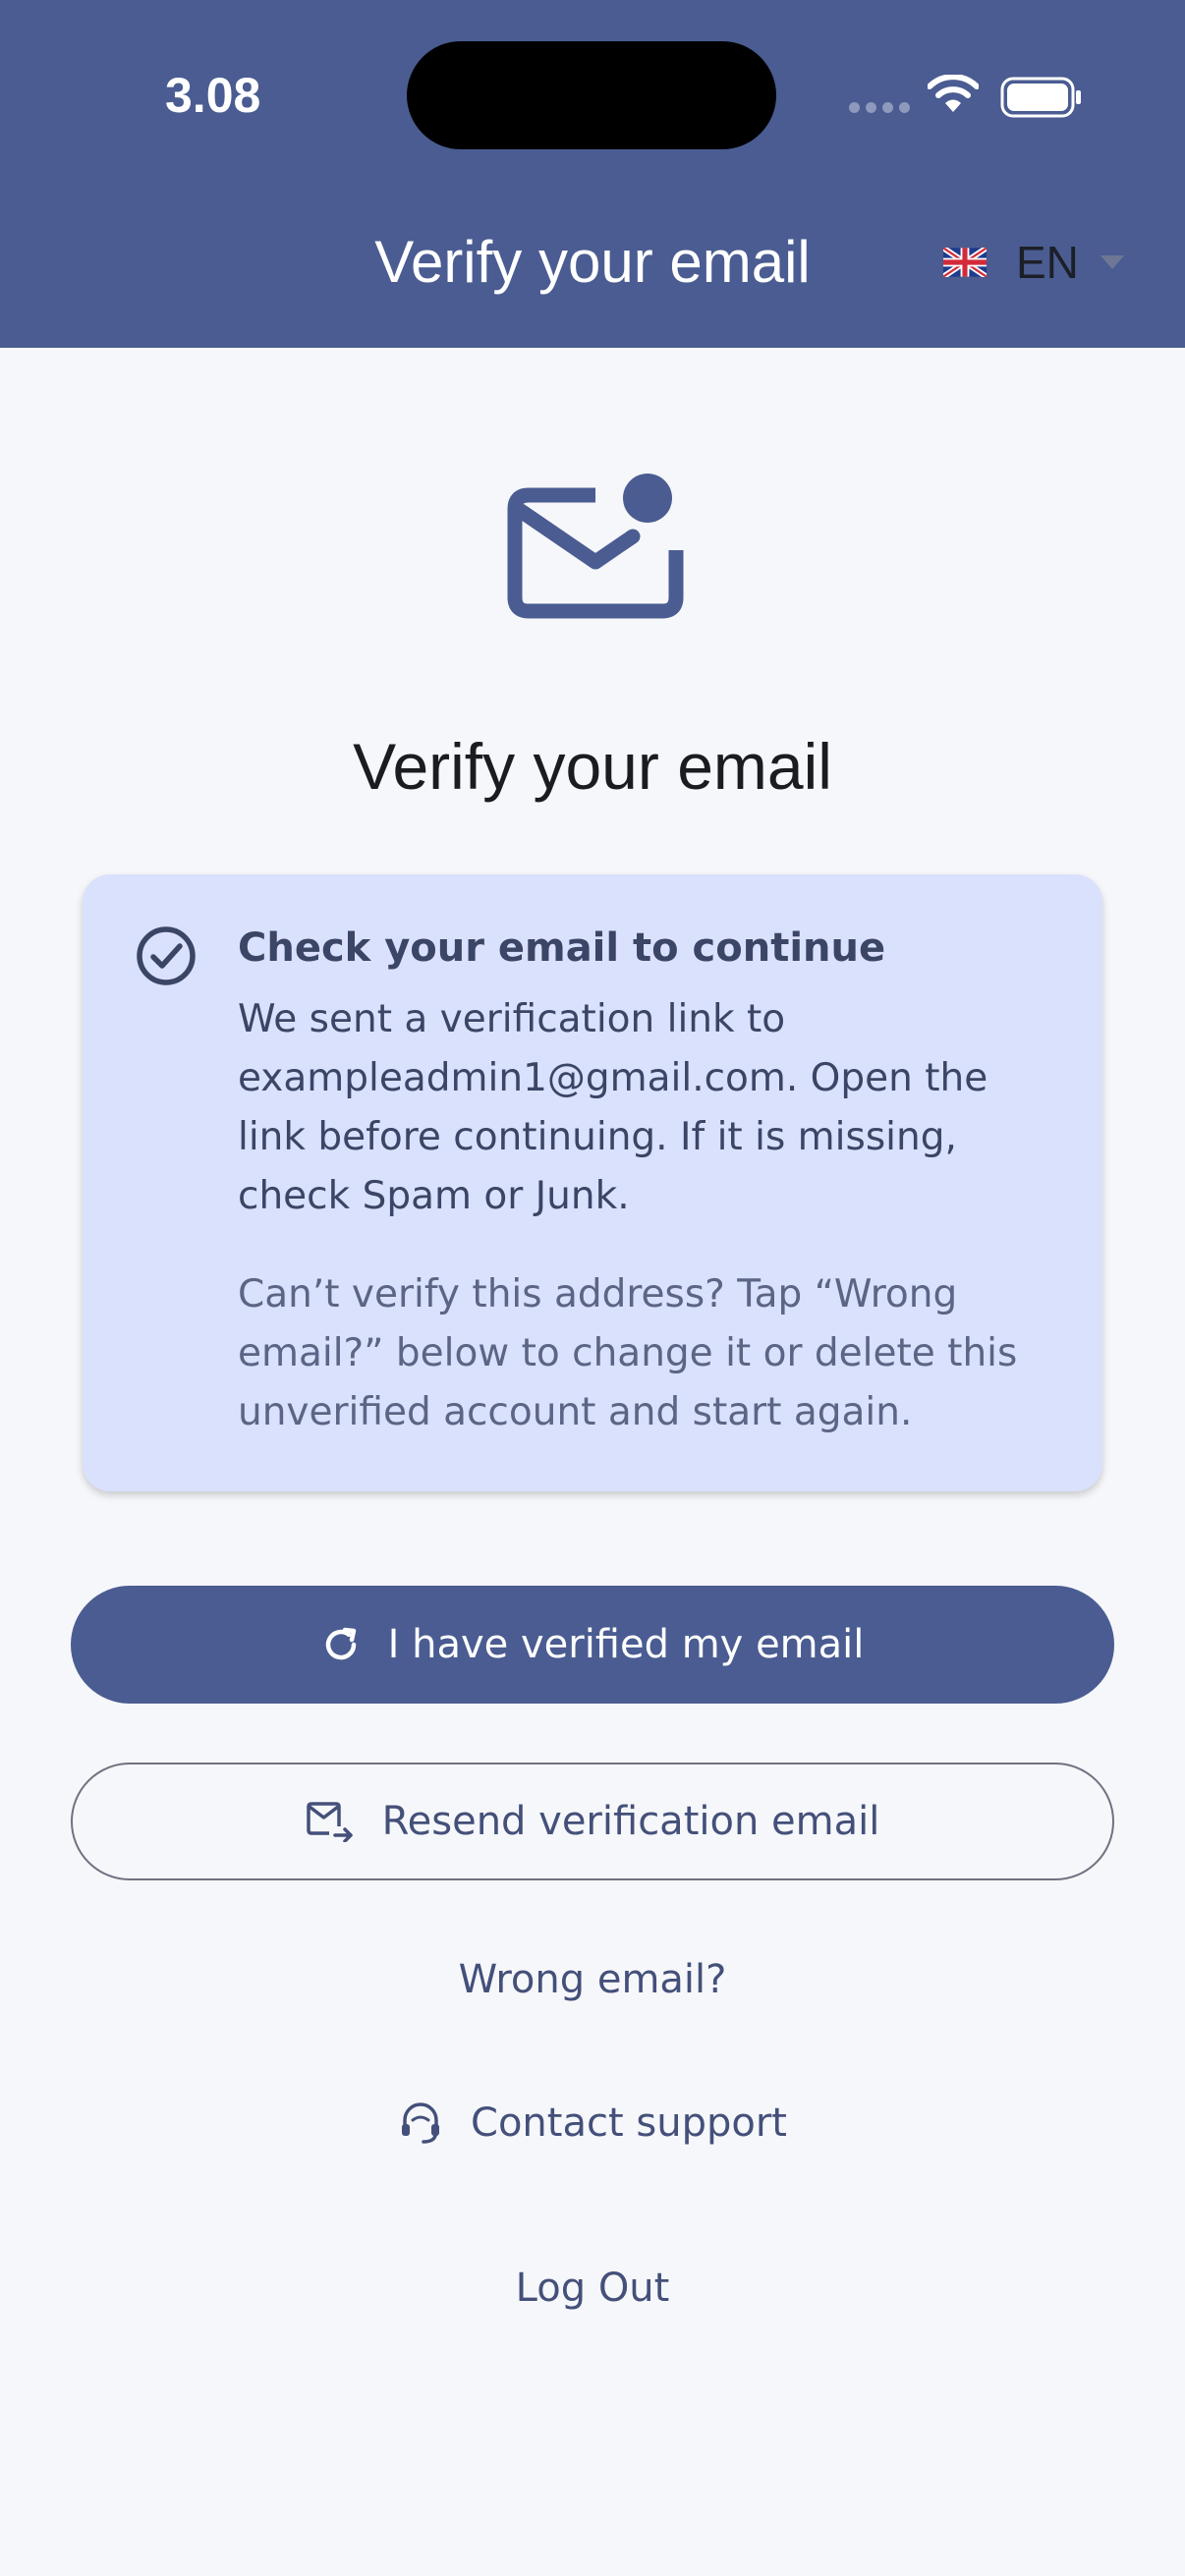  Describe the element at coordinates (213, 95) in the screenshot. I see `status-time: 3.08` at that location.